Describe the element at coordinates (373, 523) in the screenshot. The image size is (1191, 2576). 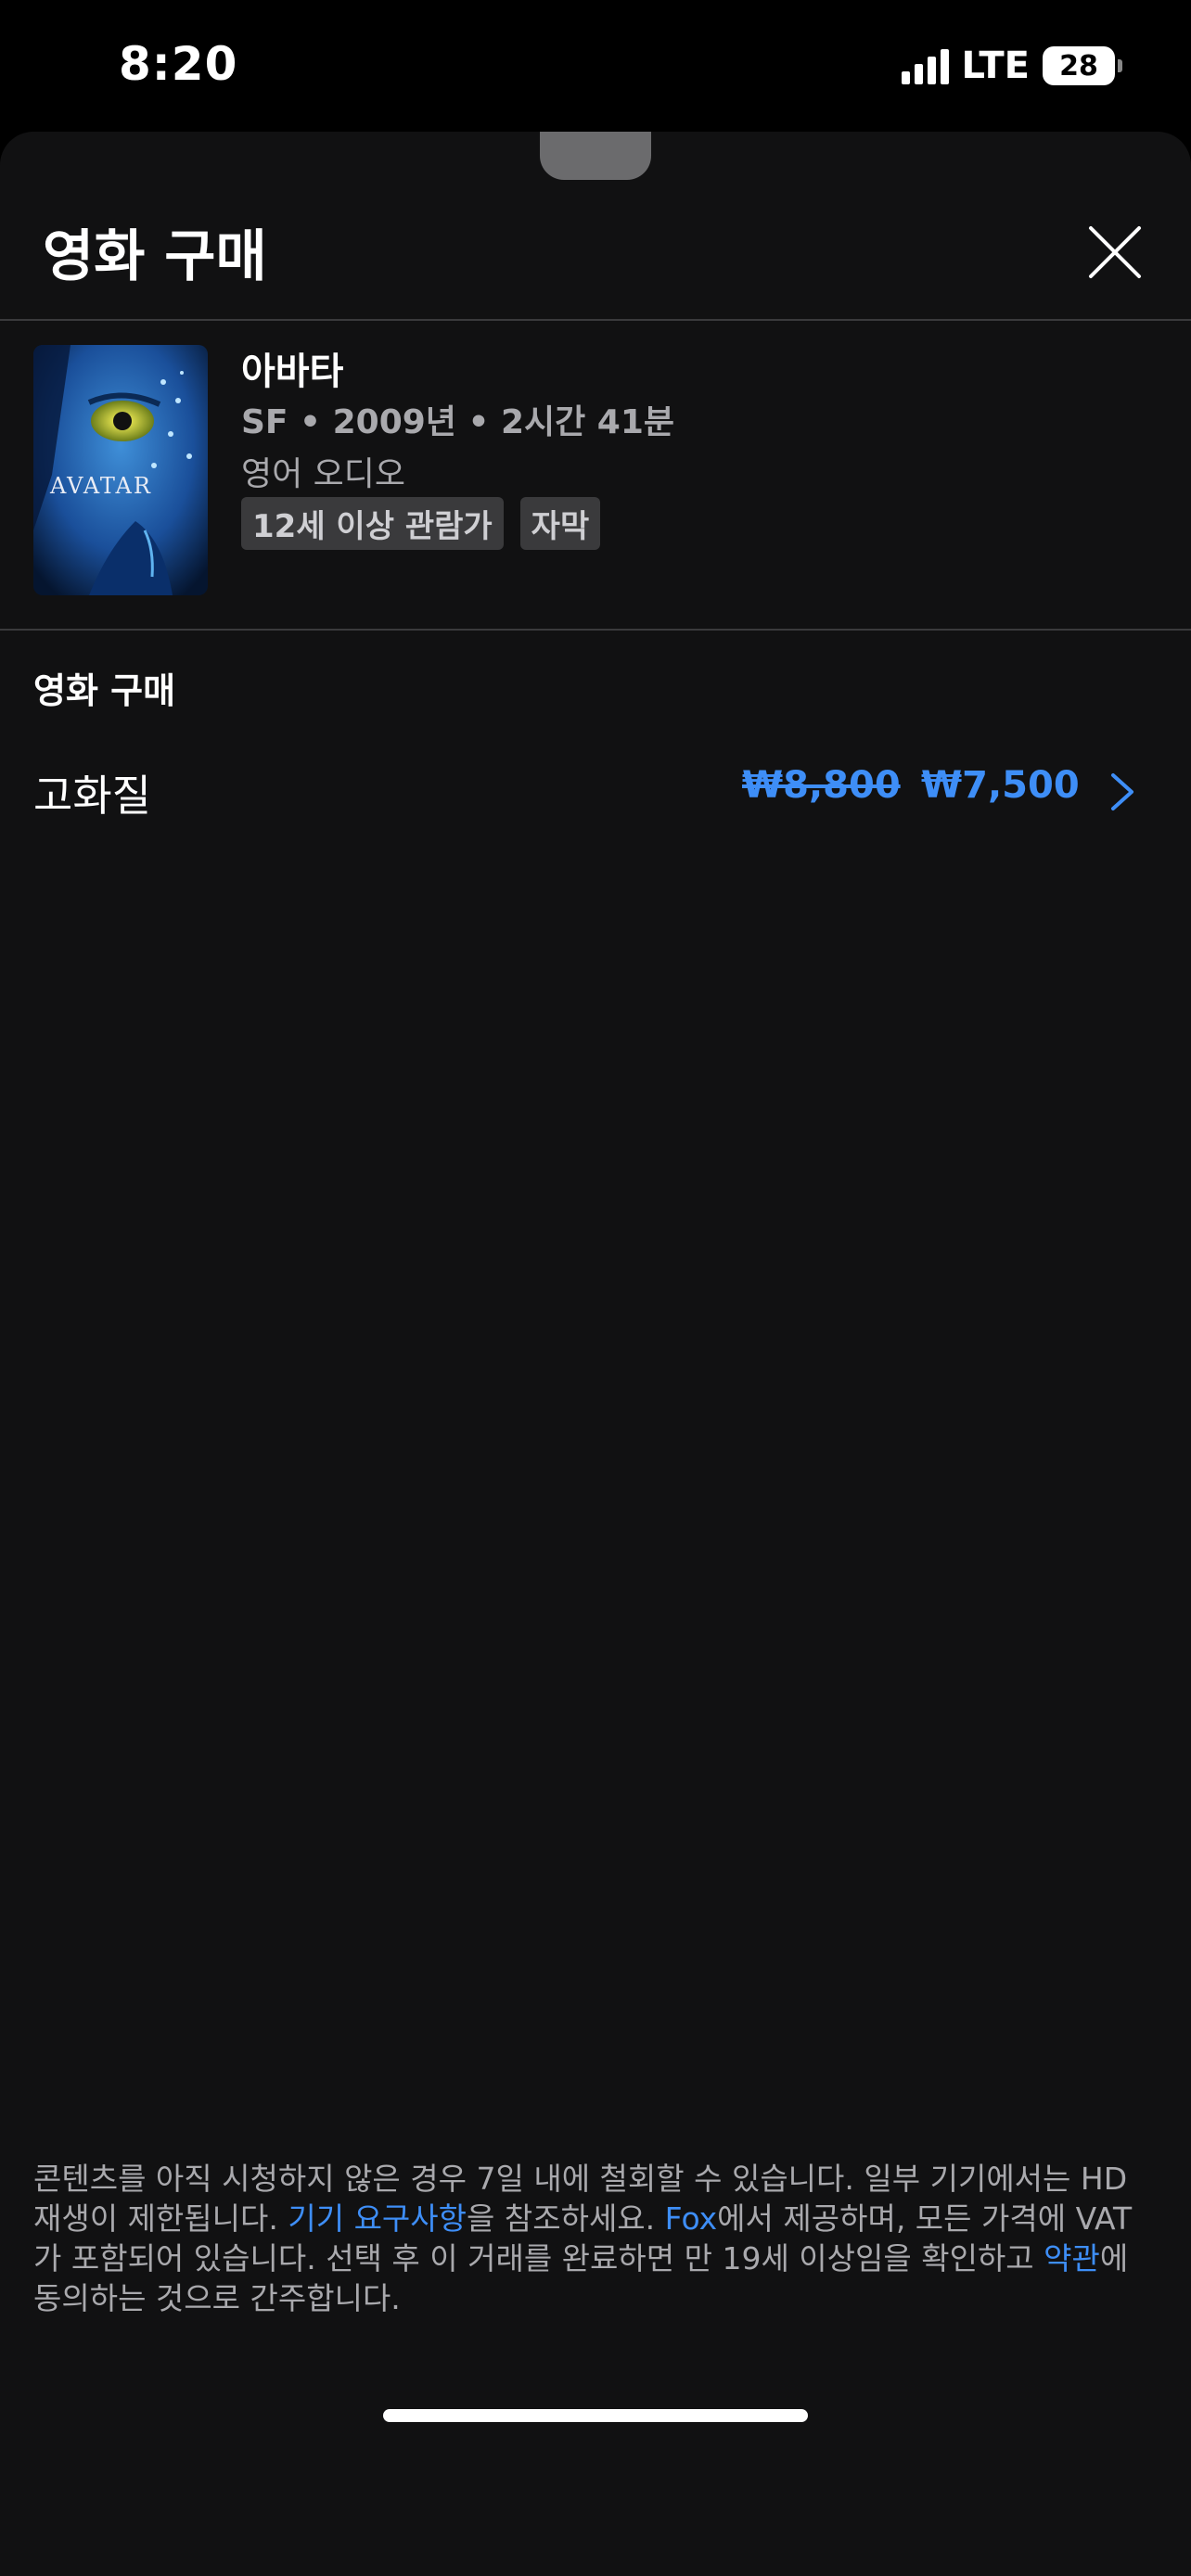
I see `age-rating-badge: 12세 이상 관람가` at that location.